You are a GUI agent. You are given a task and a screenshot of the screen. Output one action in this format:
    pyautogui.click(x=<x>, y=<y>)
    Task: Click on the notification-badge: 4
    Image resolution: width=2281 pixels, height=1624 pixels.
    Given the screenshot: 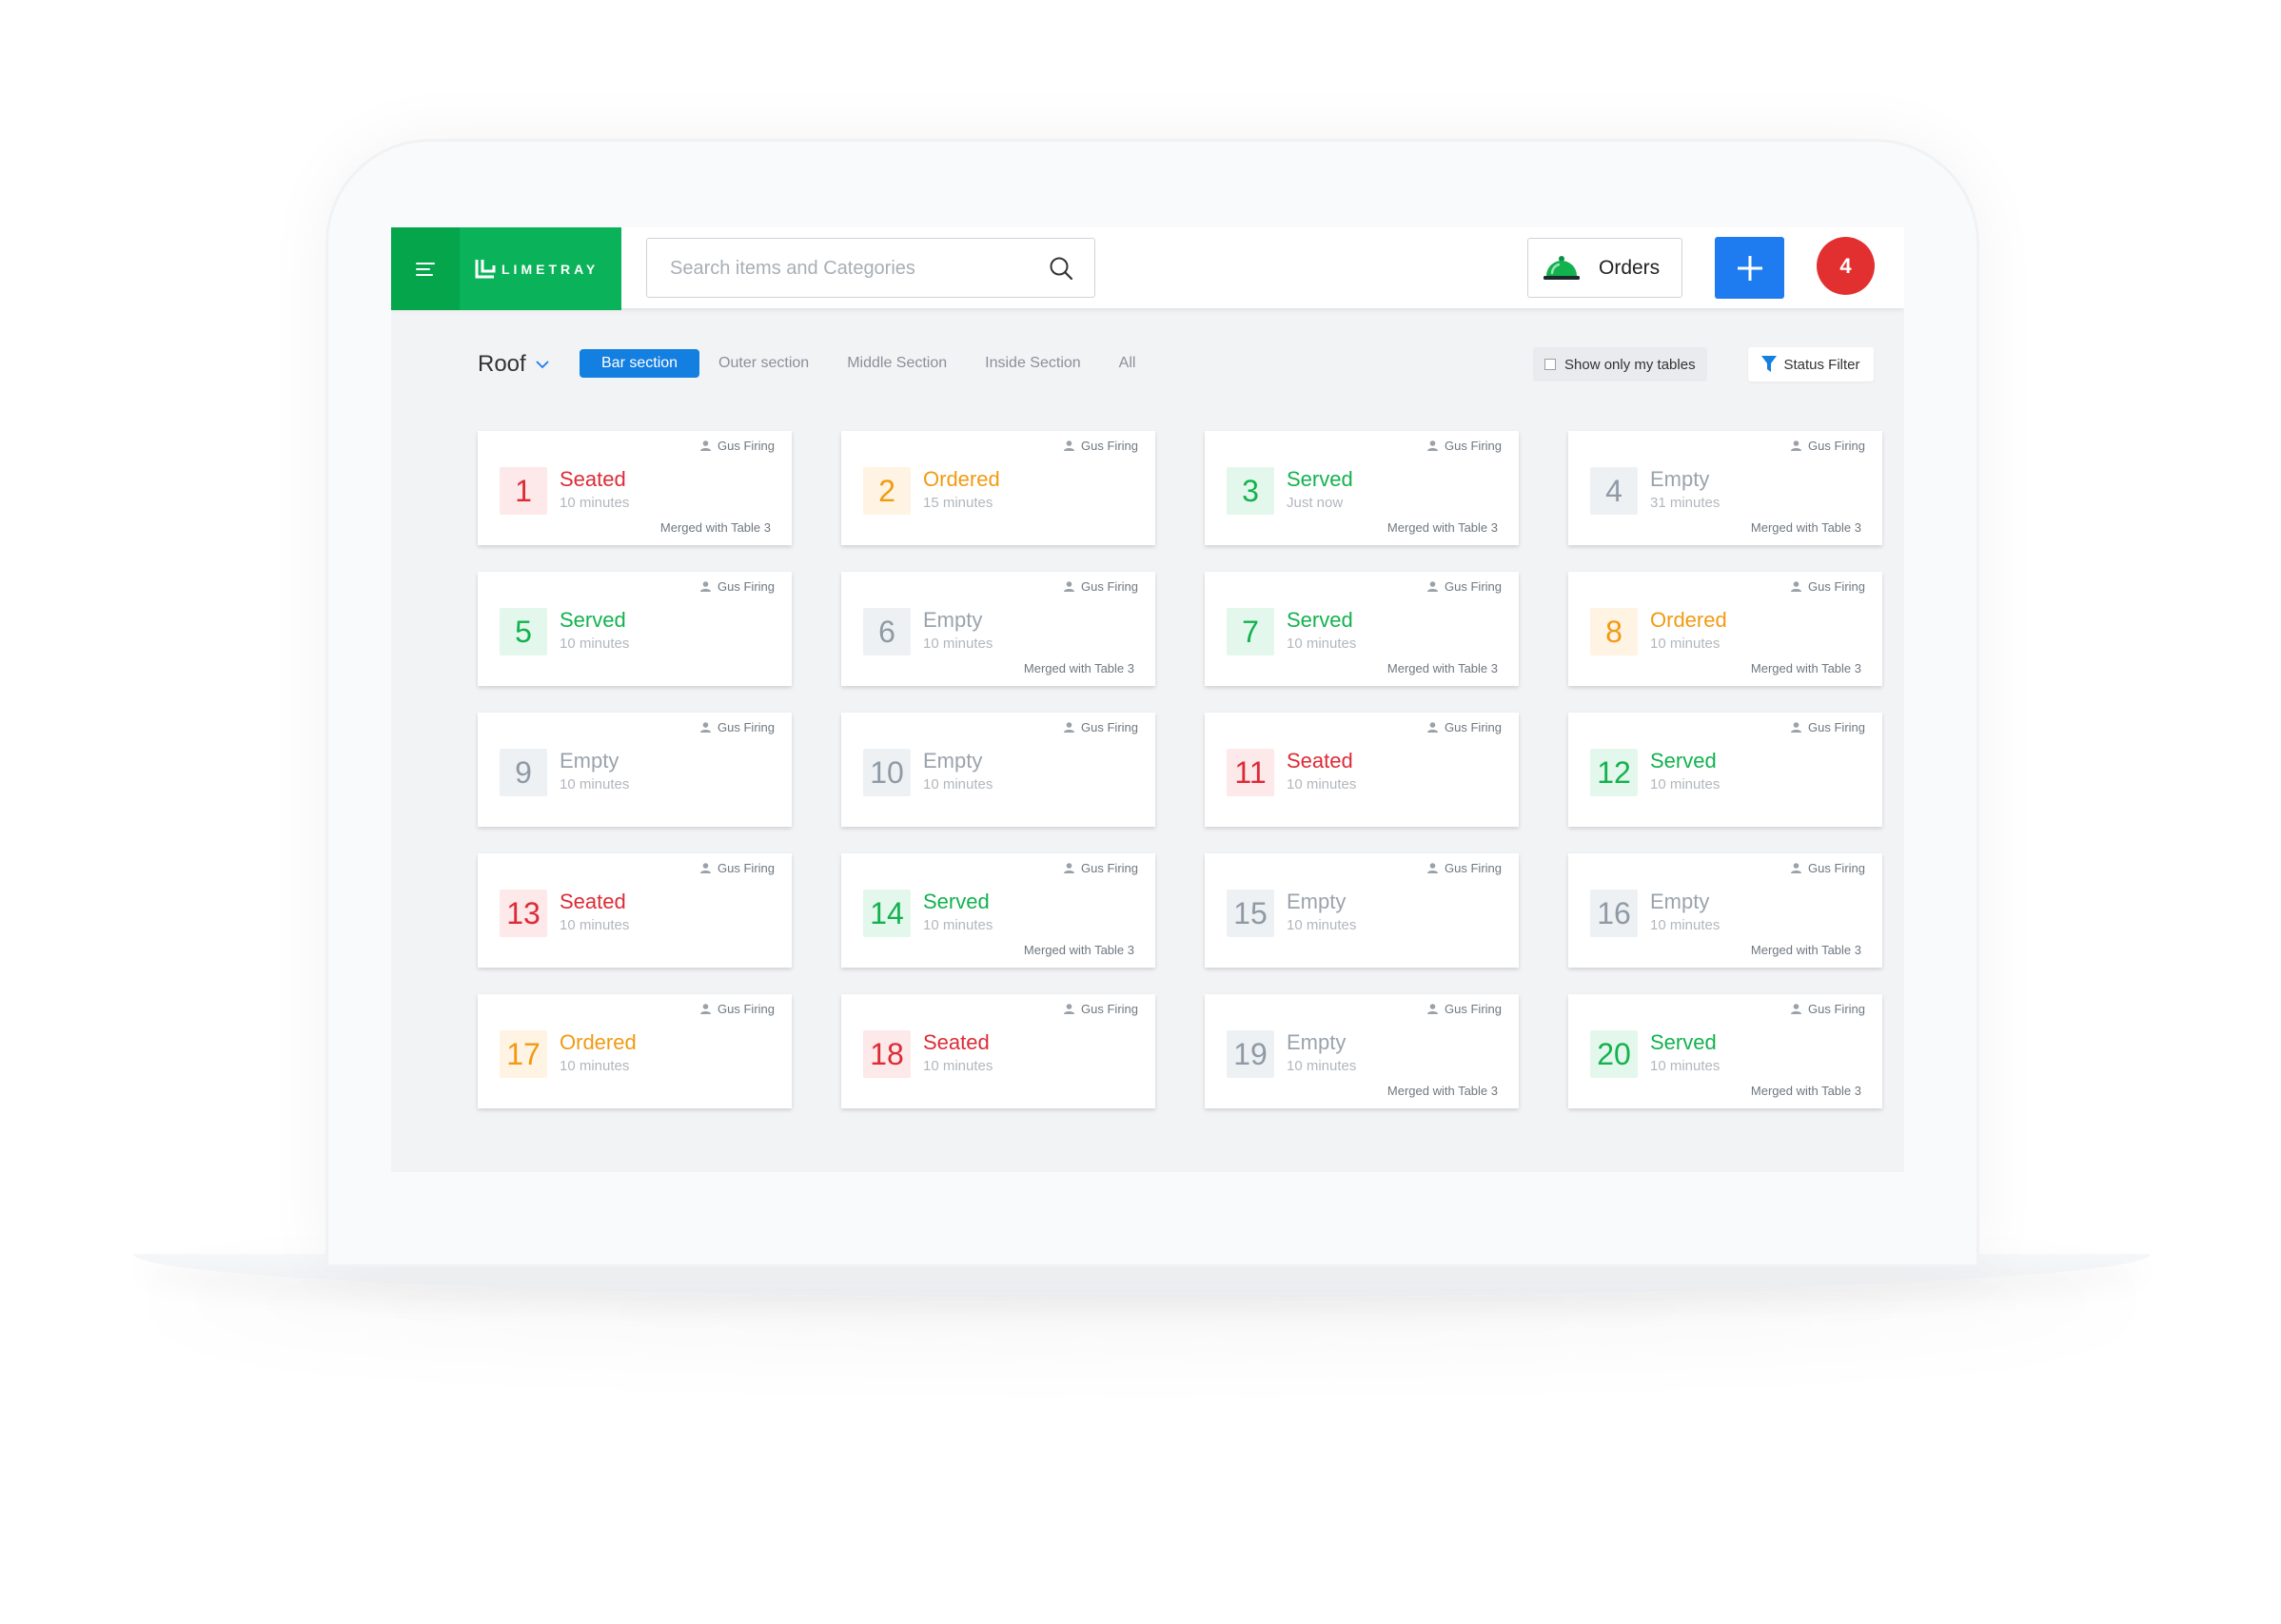 What is the action you would take?
    pyautogui.click(x=1846, y=266)
    